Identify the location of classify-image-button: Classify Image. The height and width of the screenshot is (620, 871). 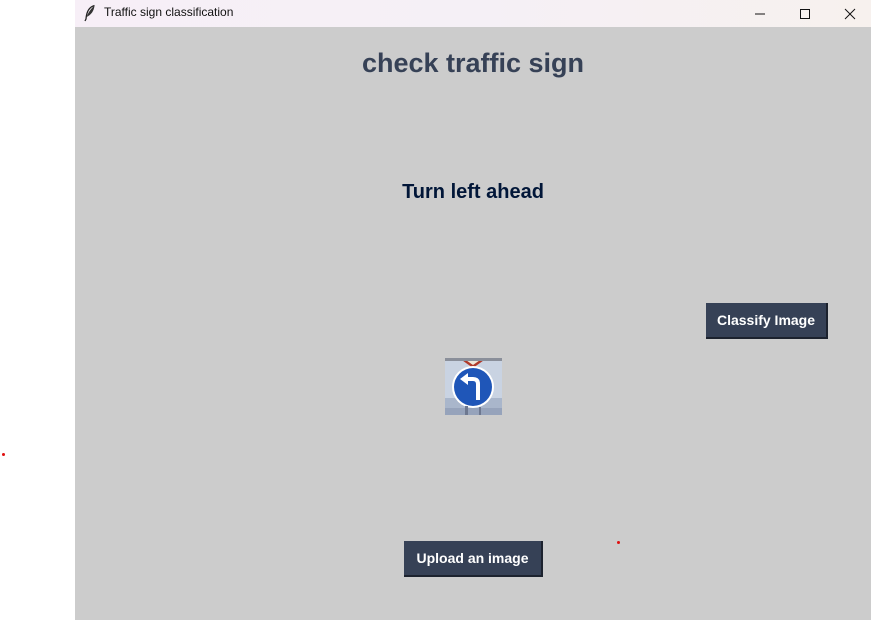
(767, 321).